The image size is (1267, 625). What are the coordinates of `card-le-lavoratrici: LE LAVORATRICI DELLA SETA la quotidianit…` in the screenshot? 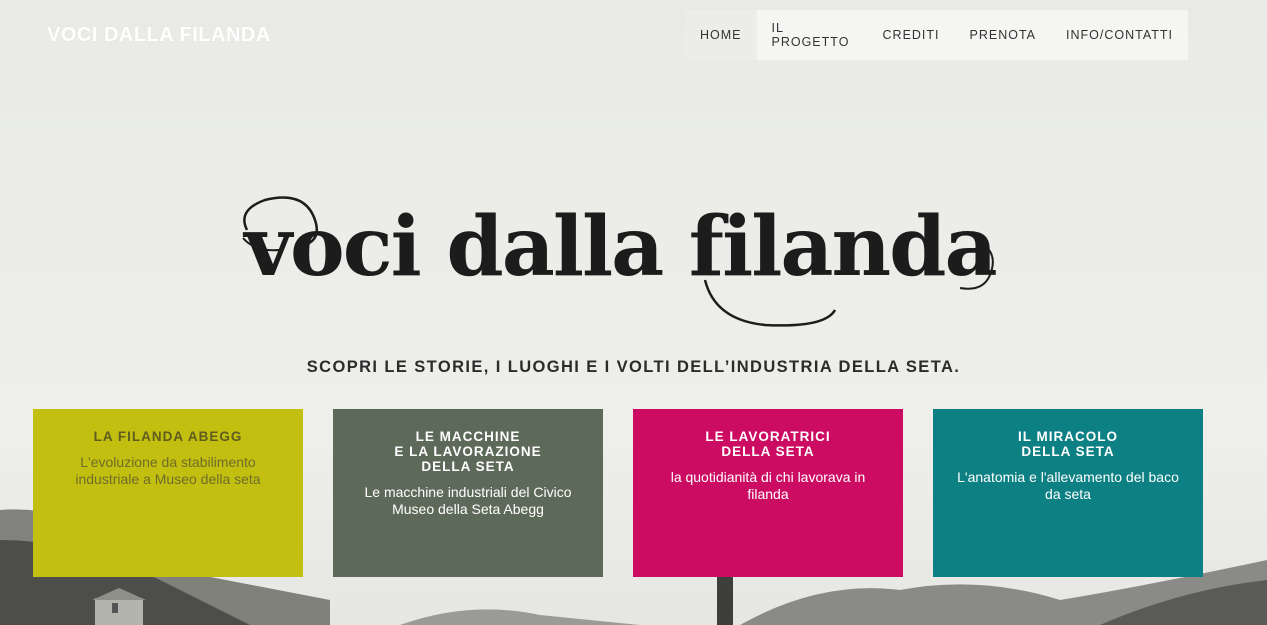 It's located at (768, 493).